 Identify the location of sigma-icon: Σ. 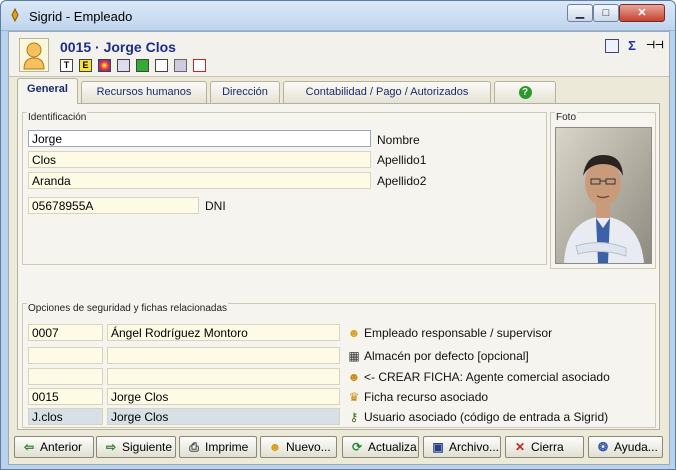
(632, 46).